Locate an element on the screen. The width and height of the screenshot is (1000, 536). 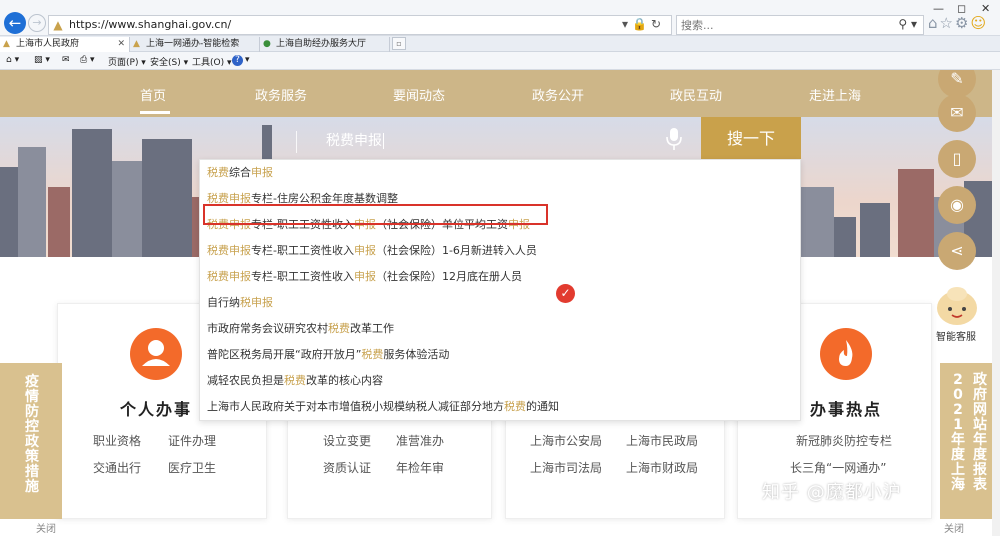
card-link: 长三角“一网通办” is located at coordinates (838, 467).